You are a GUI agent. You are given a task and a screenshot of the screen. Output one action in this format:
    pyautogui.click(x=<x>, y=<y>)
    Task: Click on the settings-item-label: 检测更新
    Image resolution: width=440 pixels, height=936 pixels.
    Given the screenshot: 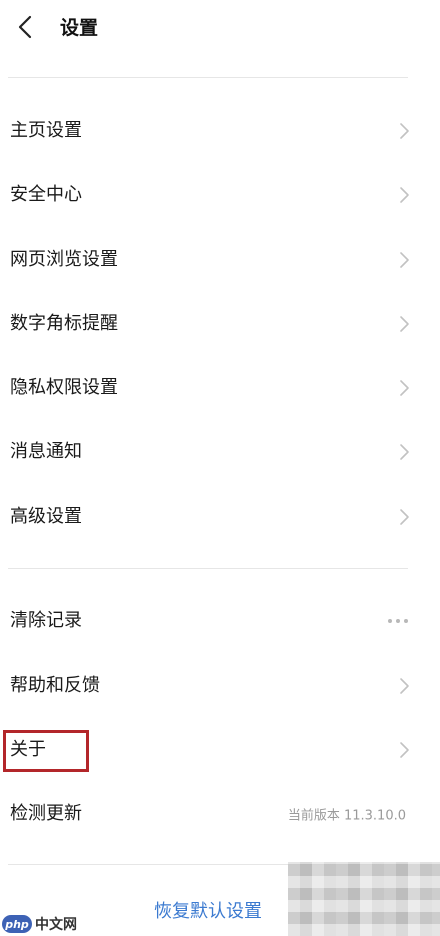 What is the action you would take?
    pyautogui.click(x=46, y=813)
    